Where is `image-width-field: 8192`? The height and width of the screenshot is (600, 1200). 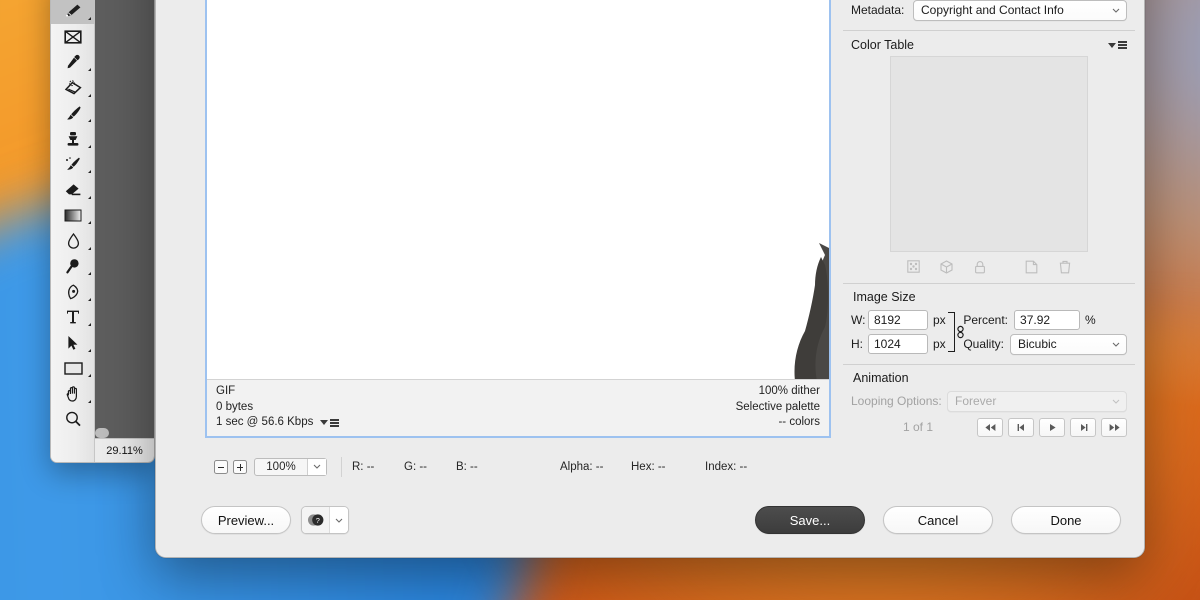 image-width-field: 8192 is located at coordinates (898, 320).